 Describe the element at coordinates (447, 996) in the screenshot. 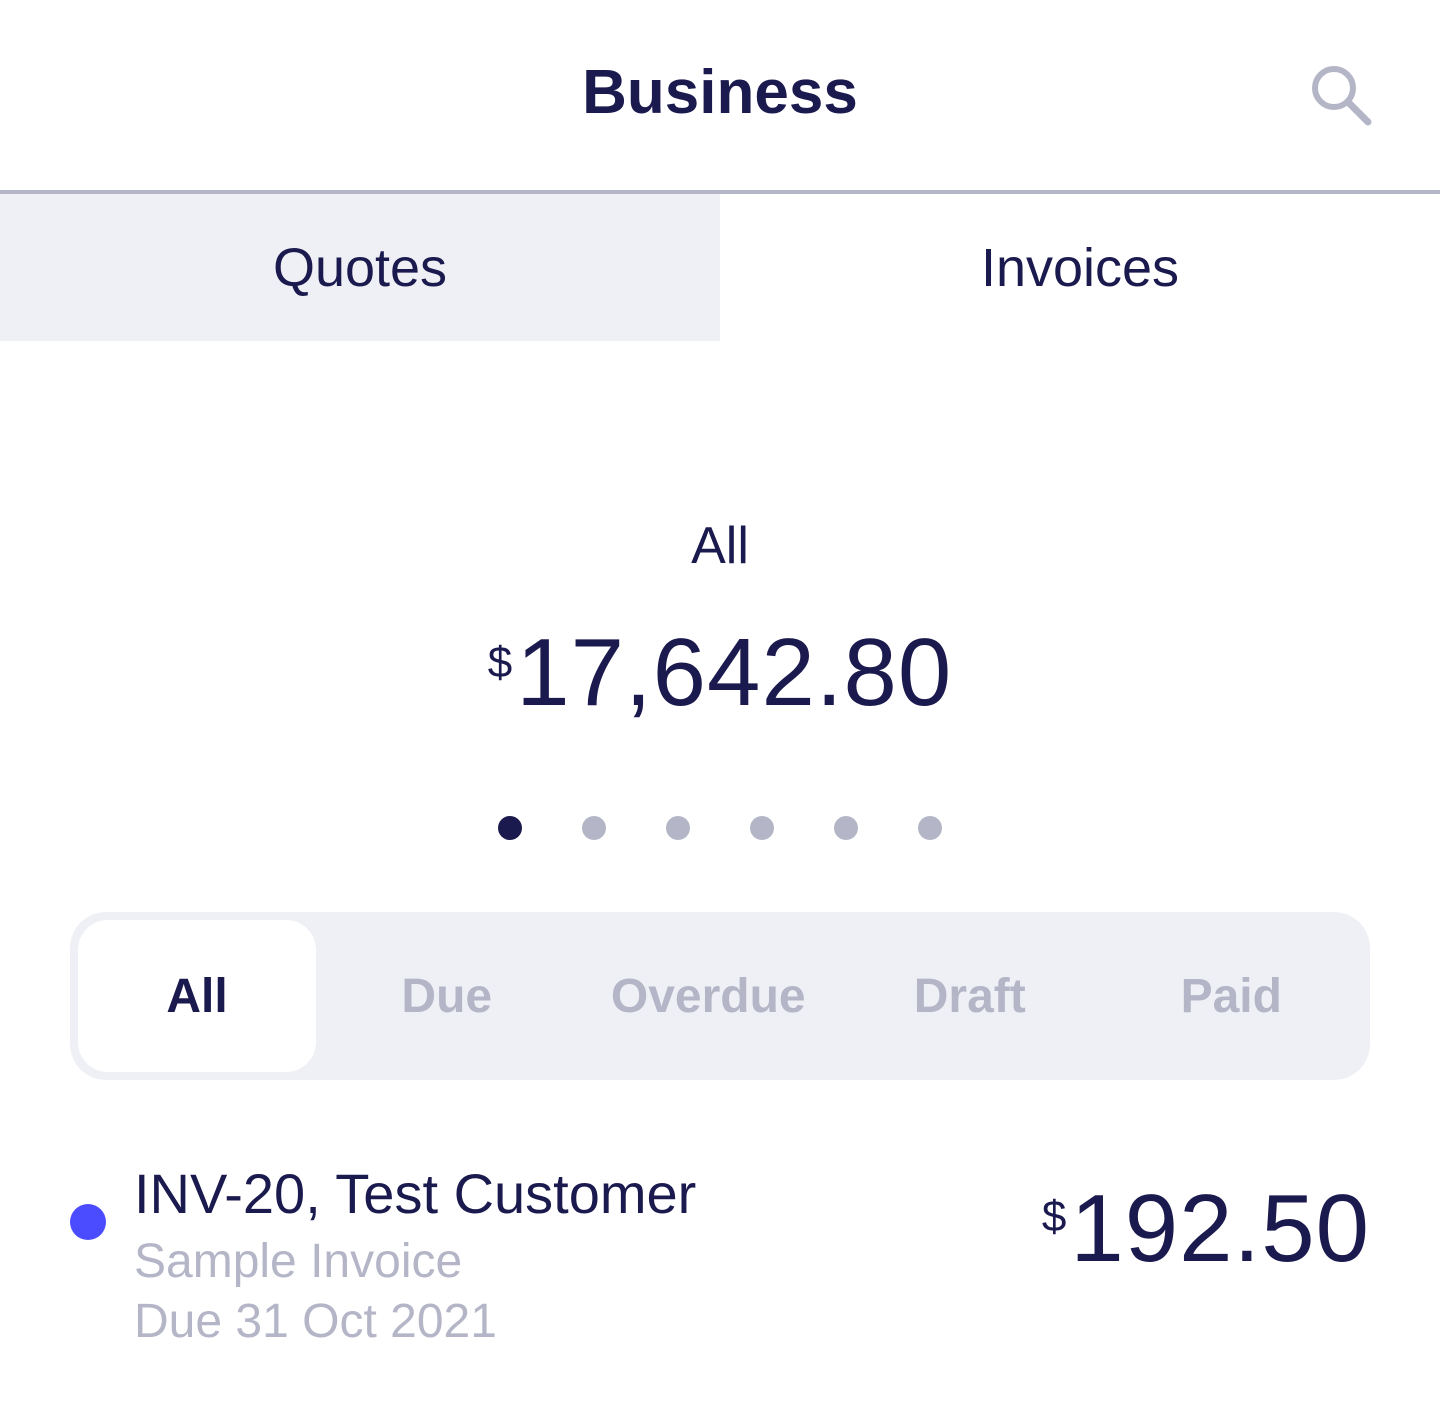

I see `filter-due: Due` at that location.